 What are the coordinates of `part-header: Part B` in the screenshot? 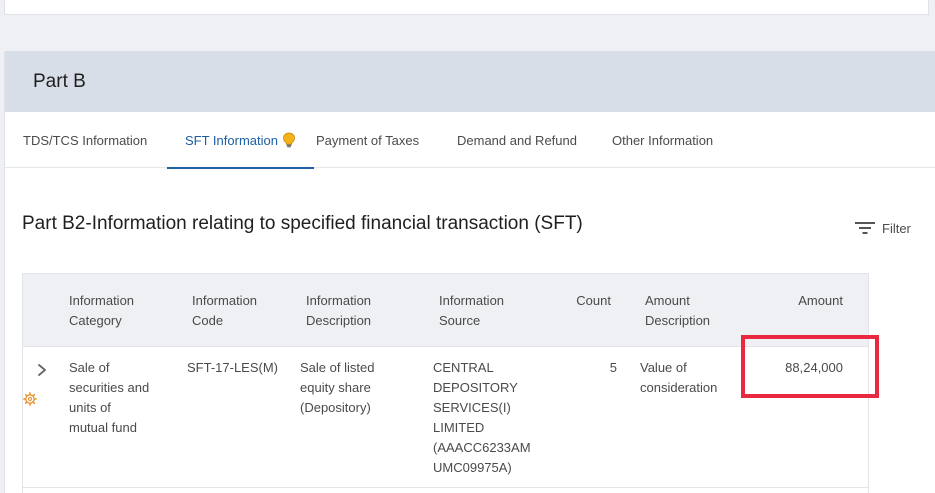 It's located at (470, 81).